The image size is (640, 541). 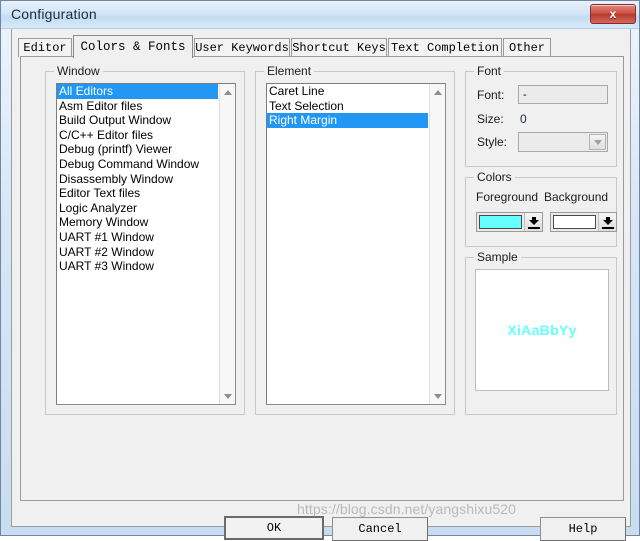 I want to click on tab-colors-fonts: Colors & Fonts, so click(x=133, y=46).